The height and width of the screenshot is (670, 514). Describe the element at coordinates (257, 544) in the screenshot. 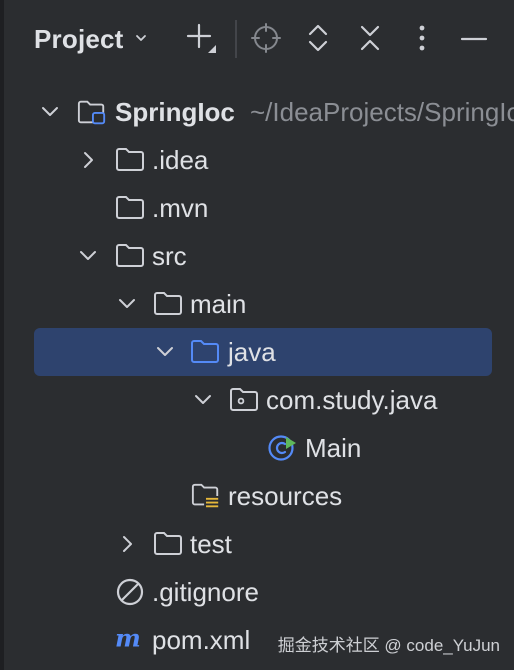

I see `tree-row-test: test` at that location.